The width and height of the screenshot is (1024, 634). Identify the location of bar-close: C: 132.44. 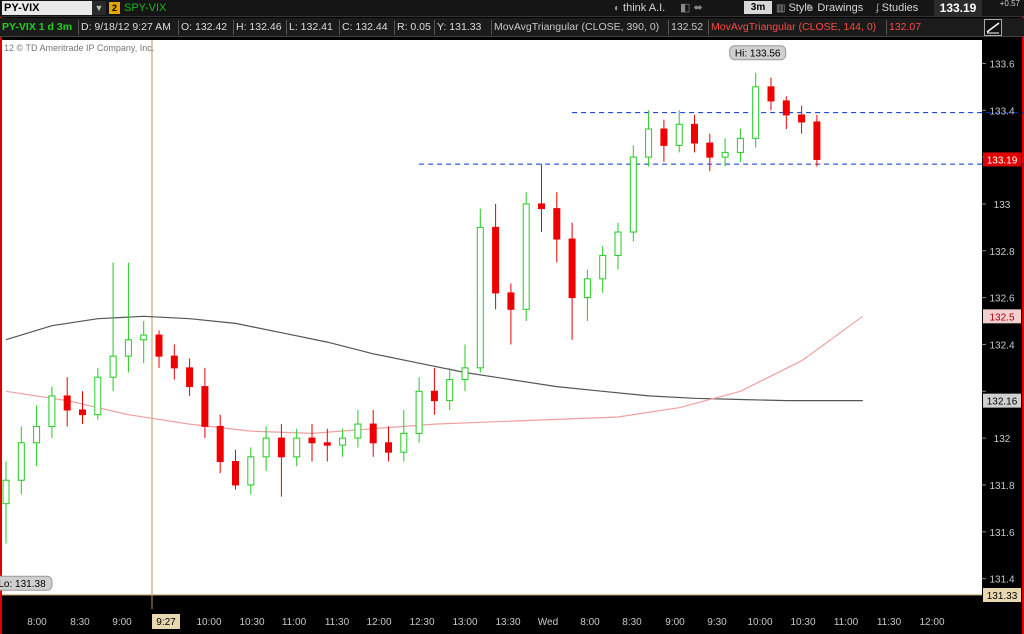
(366, 27).